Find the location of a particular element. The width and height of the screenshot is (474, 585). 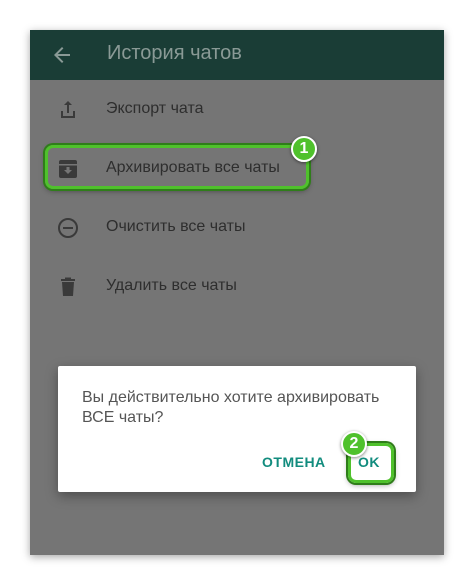

menu-item-label: Экспорт чата is located at coordinates (155, 108).